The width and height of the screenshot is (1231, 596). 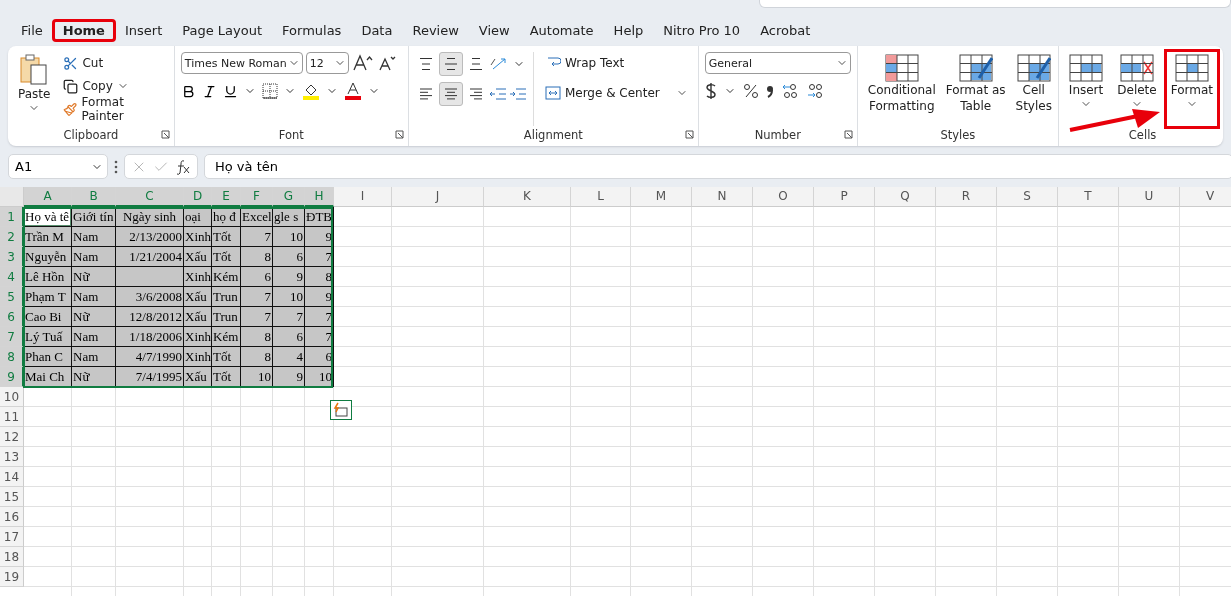 What do you see at coordinates (48, 197) in the screenshot?
I see `column-header: A` at bounding box center [48, 197].